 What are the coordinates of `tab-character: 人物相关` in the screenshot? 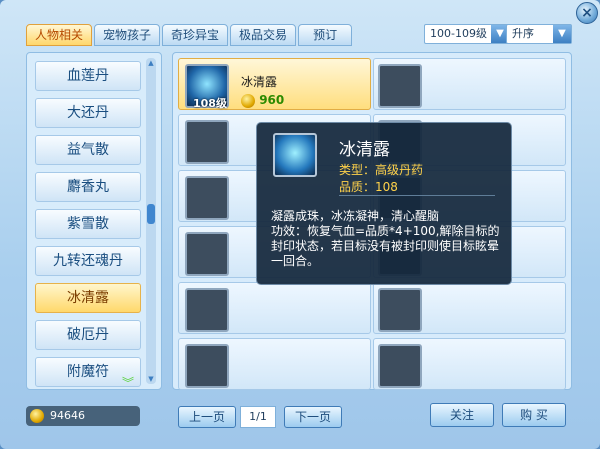 It's located at (59, 35).